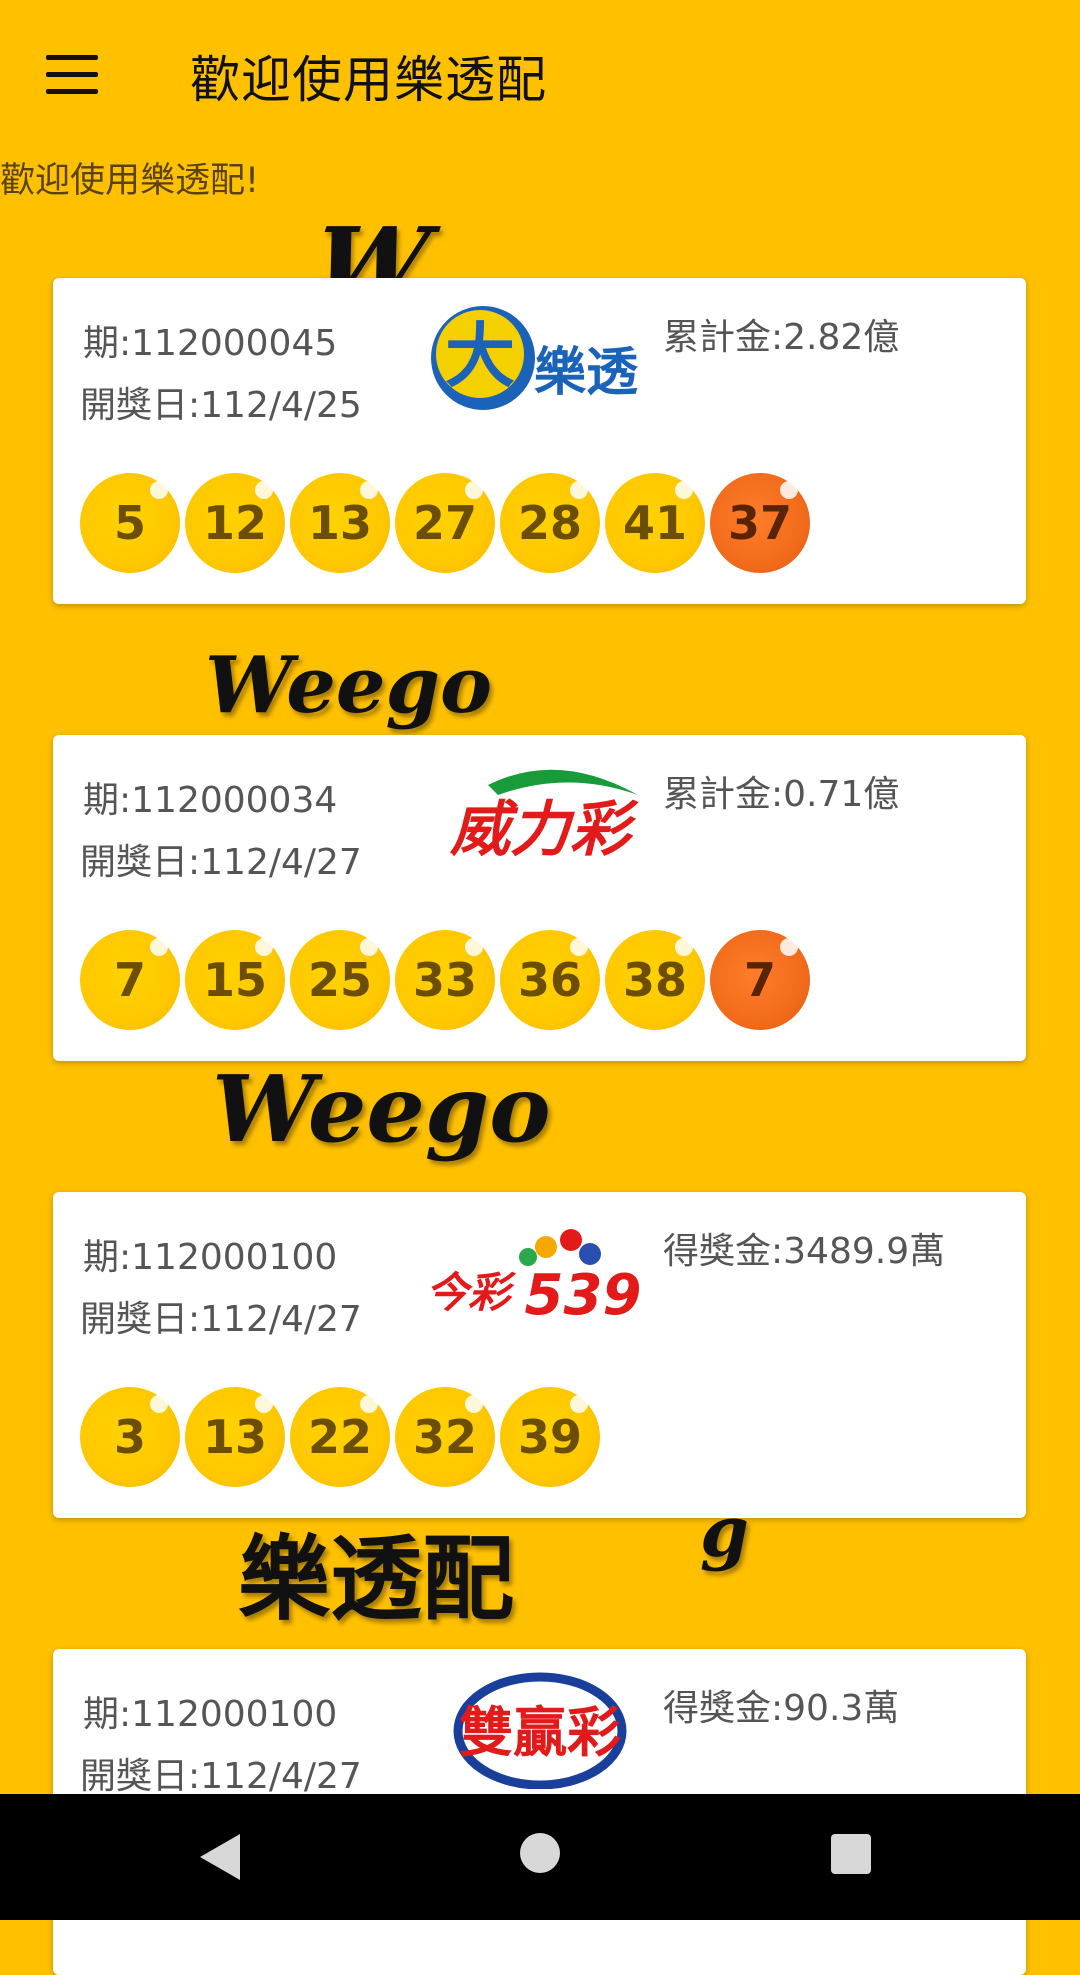  I want to click on svg-text: 今彩, so click(472, 1292).